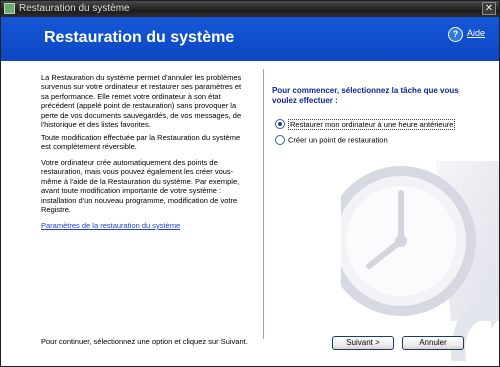 The height and width of the screenshot is (367, 500). I want to click on page-title: Restauration du système, so click(139, 37).